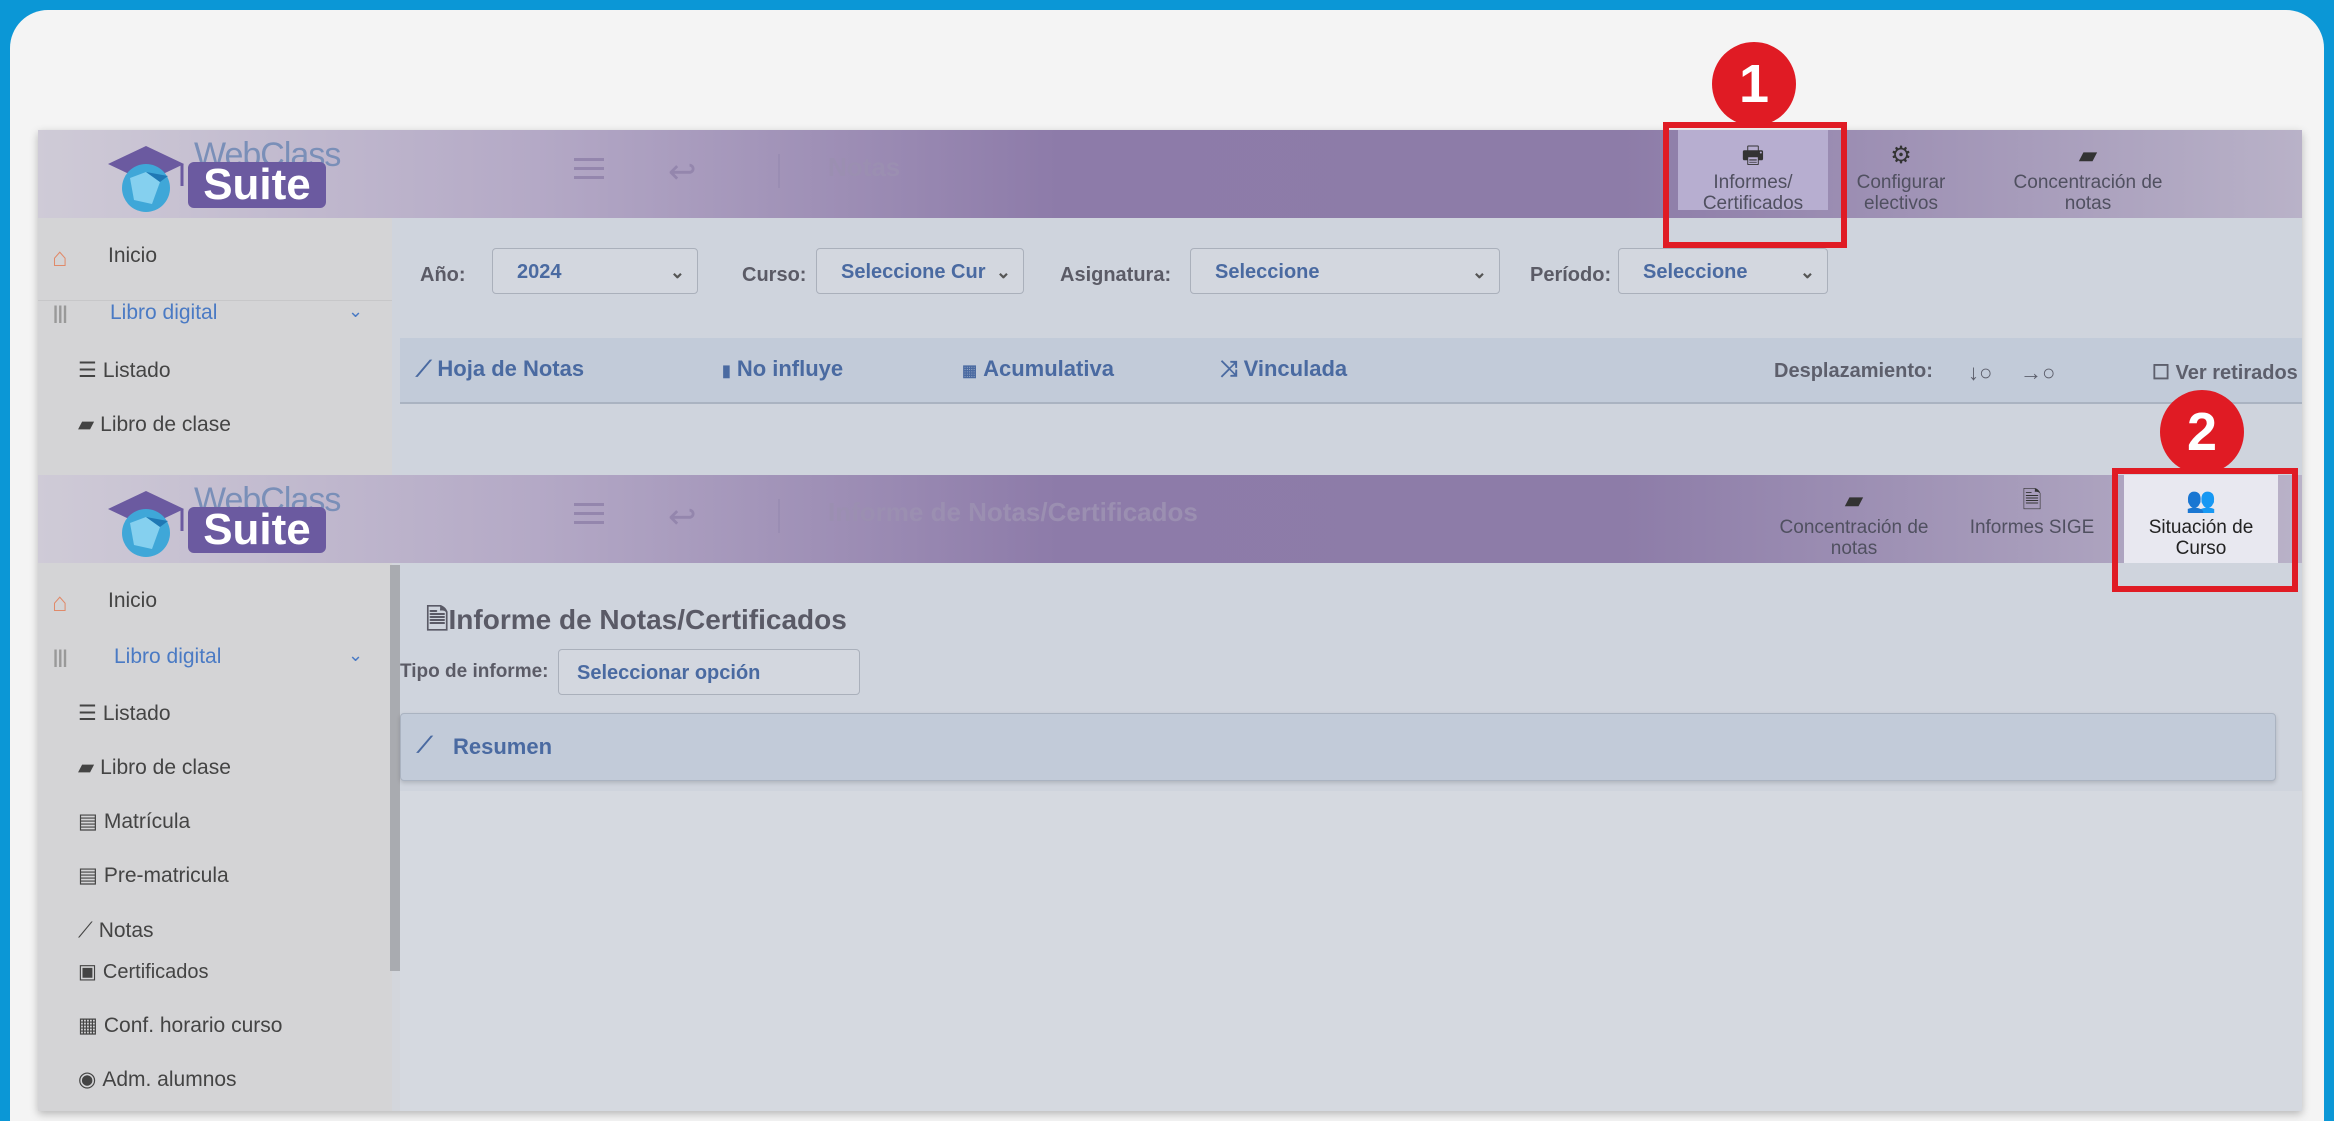 This screenshot has width=2334, height=1121. I want to click on step-marker-1: 1, so click(1754, 84).